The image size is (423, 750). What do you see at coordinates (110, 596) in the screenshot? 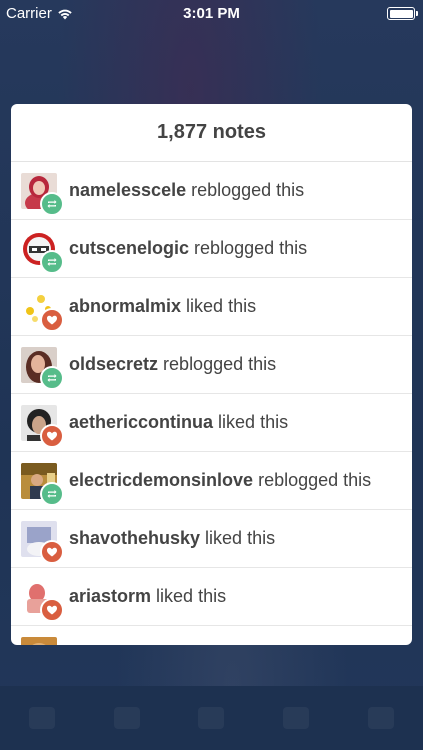
I see `username-link: ariastorm` at bounding box center [110, 596].